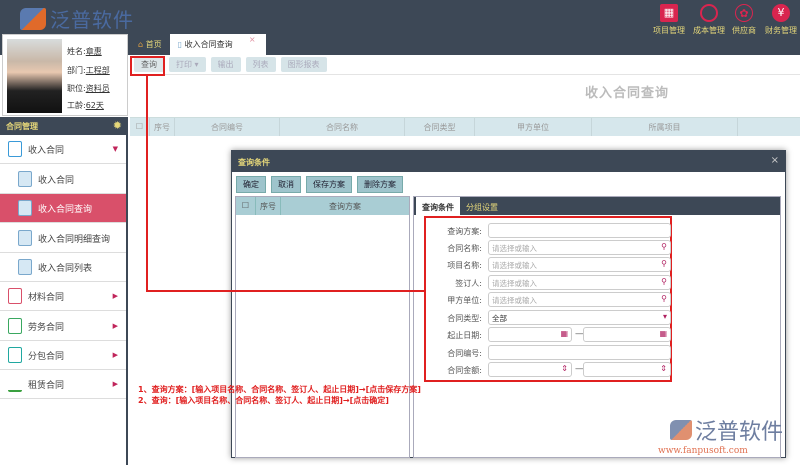 The width and height of the screenshot is (800, 465). What do you see at coordinates (263, 400) in the screenshot?
I see `annotation-line: 2、查询：[输入项目名称、合同名称、签订人、起止日期]→[点击确定]` at bounding box center [263, 400].